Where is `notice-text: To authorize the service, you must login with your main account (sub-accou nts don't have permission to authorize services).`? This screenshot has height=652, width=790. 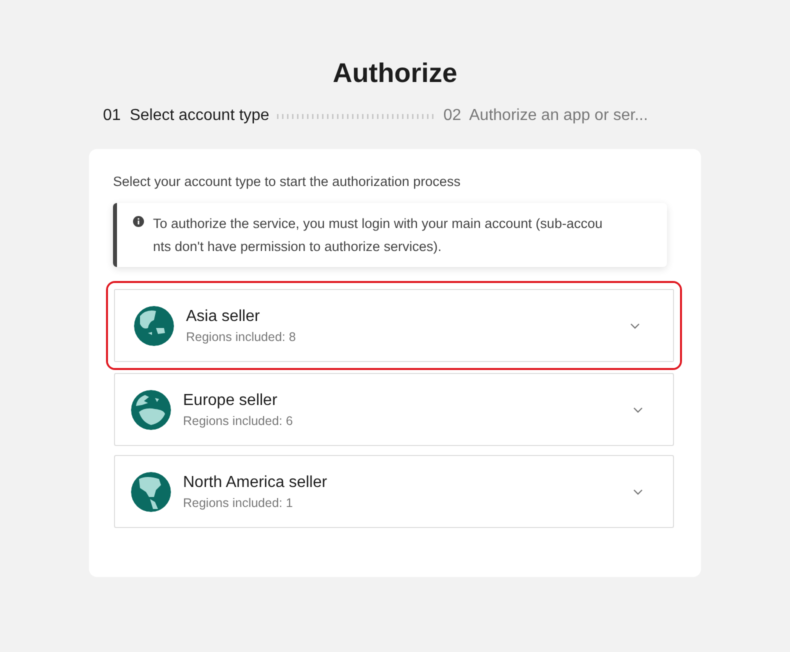
notice-text: To authorize the service, you must login with your main account (sub-accou nts don't have permission to authorize services). is located at coordinates (377, 235).